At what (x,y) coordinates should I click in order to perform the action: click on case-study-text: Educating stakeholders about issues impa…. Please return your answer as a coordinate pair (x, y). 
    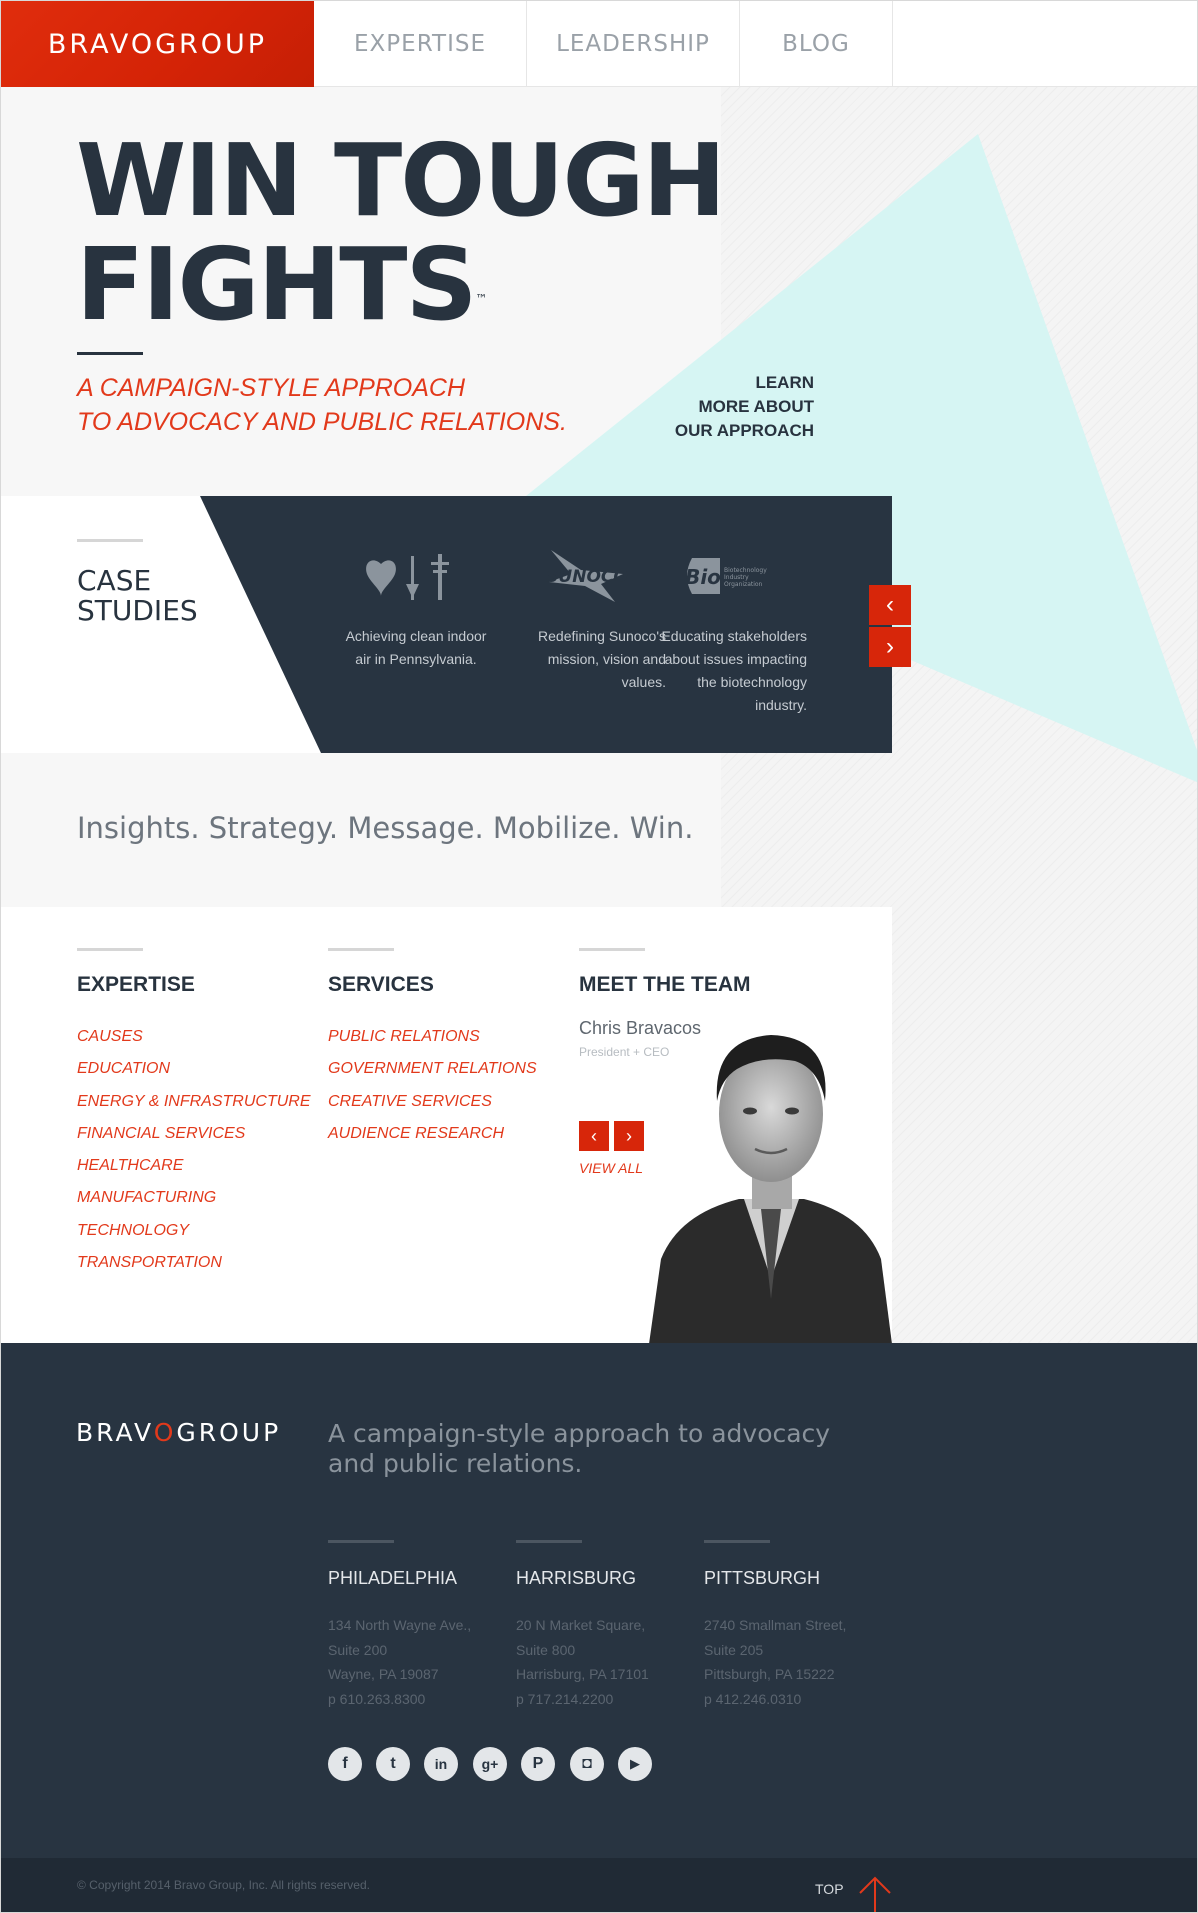
    Looking at the image, I should click on (734, 670).